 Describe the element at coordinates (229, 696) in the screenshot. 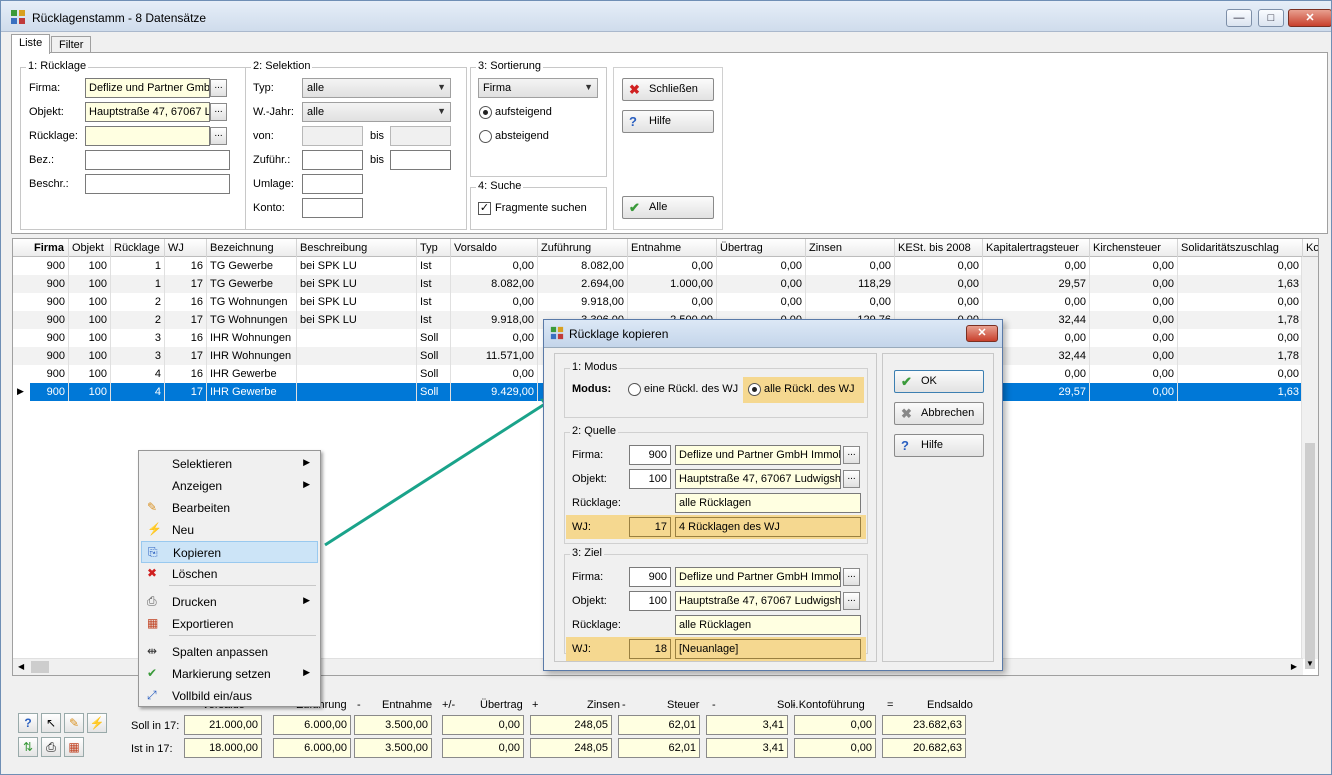

I see `menu-item-vollbild: ⤢ Vollbild ein/aus` at that location.